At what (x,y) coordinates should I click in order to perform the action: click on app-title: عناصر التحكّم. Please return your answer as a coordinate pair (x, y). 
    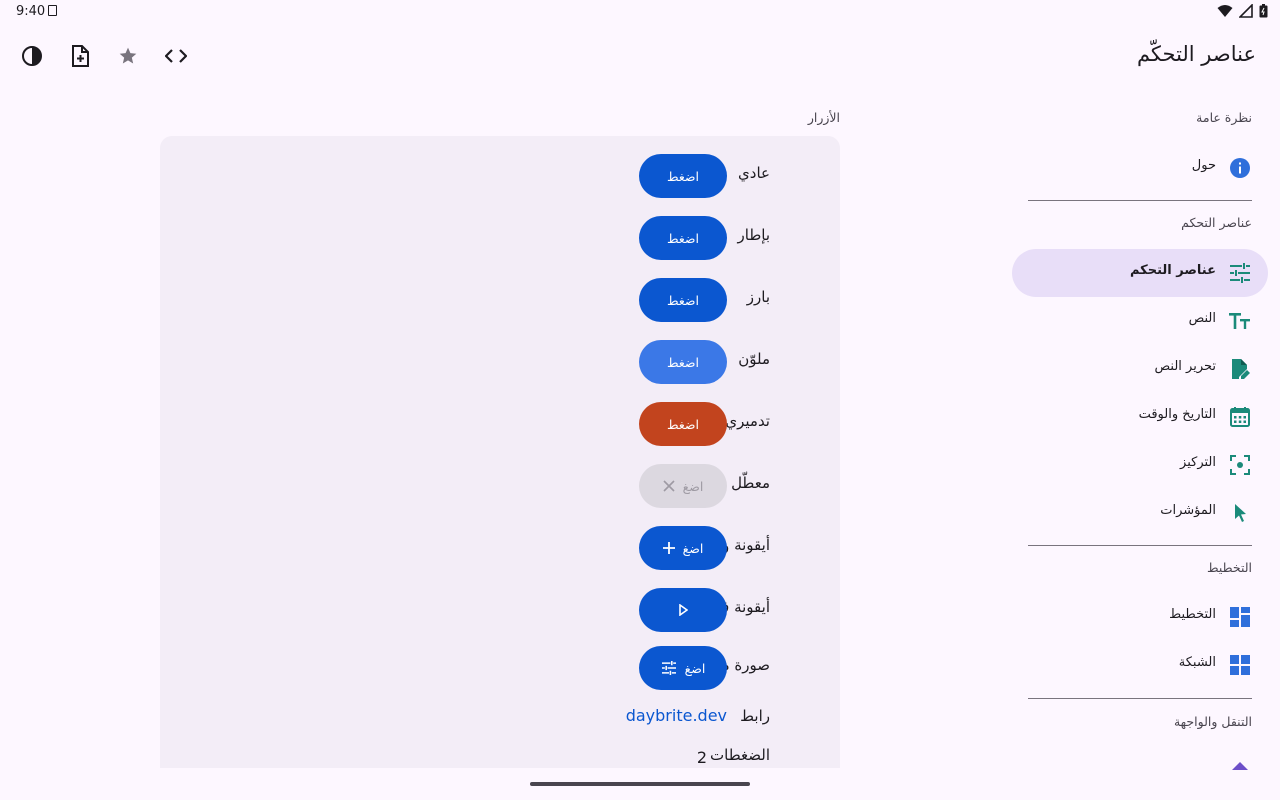
    Looking at the image, I should click on (1196, 54).